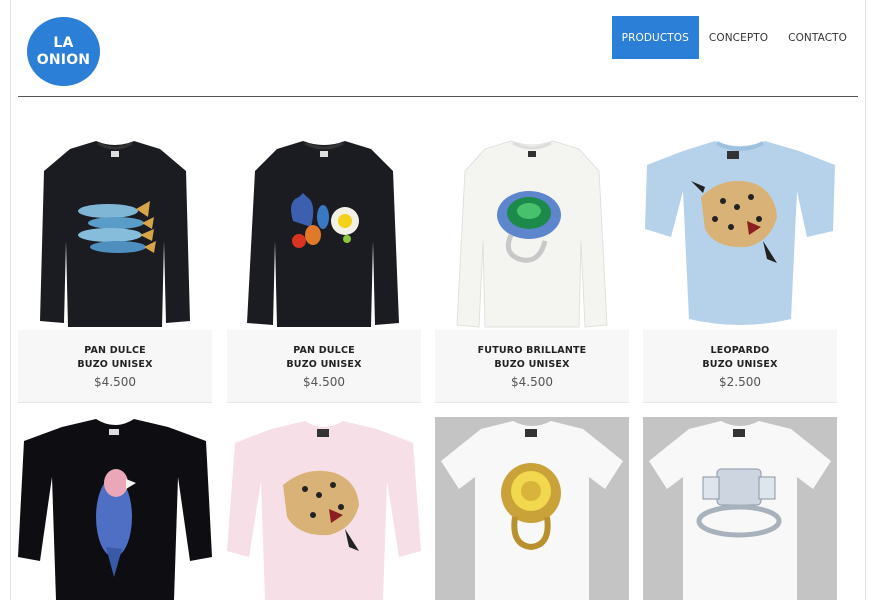 The height and width of the screenshot is (600, 890). I want to click on nav-item-productos: PRODUCTOS, so click(655, 37).